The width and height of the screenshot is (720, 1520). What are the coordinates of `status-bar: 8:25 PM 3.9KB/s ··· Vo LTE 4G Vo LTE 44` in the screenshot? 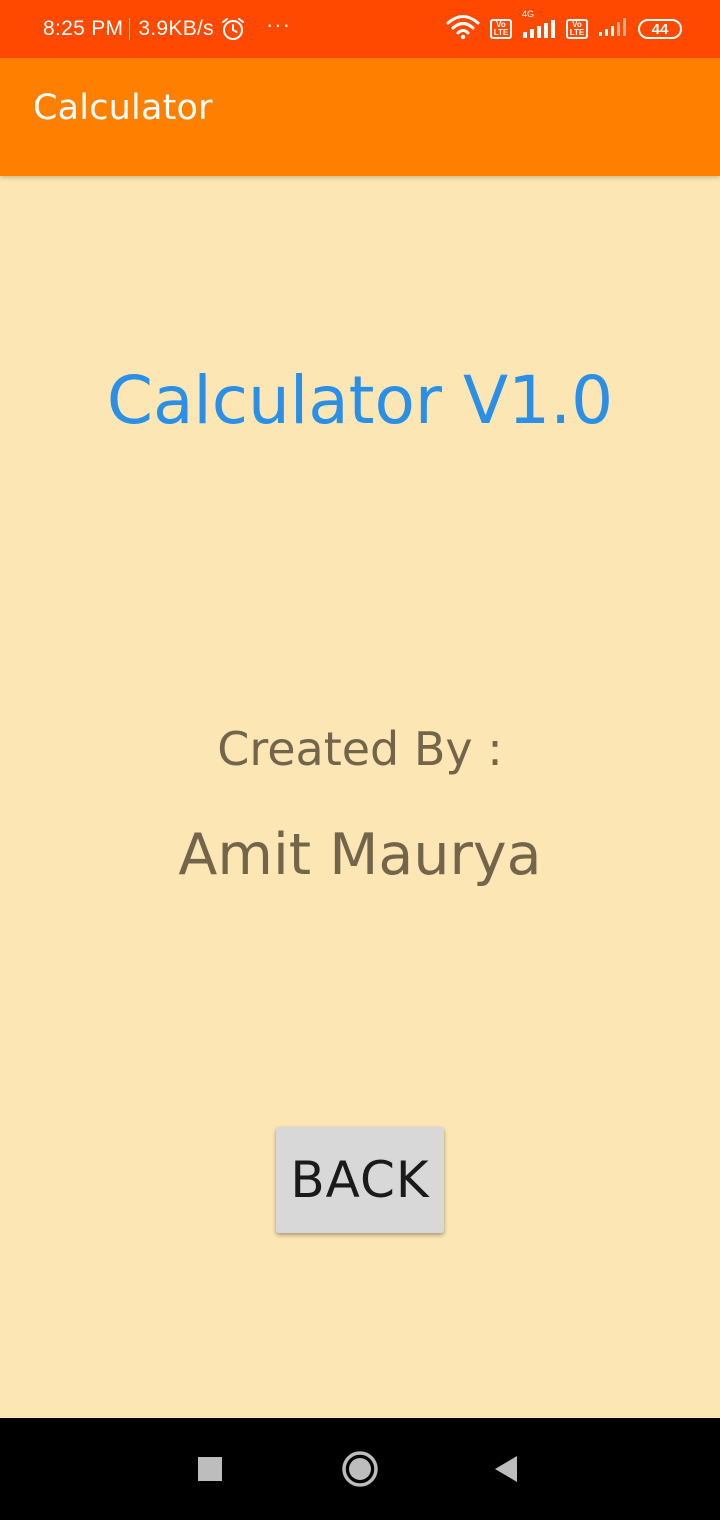 It's located at (360, 29).